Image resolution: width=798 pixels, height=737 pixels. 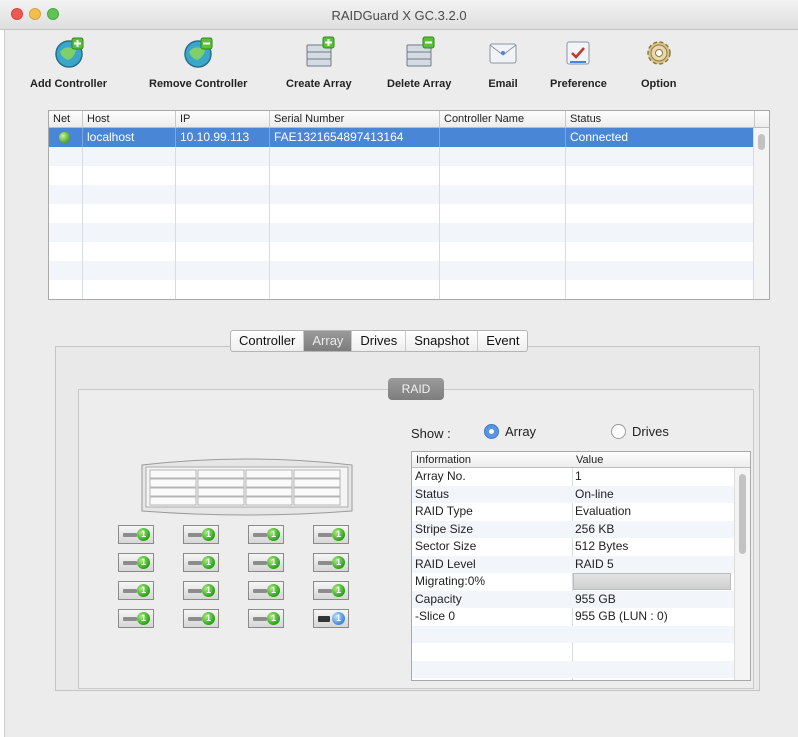 What do you see at coordinates (574, 529) in the screenshot?
I see `table-row: Stripe Size 256 KB` at bounding box center [574, 529].